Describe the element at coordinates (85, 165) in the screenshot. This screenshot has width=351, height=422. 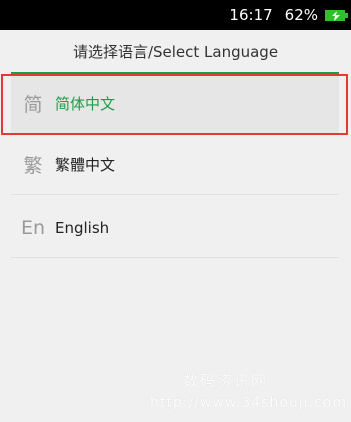
I see `language-label: 繁體中文` at that location.